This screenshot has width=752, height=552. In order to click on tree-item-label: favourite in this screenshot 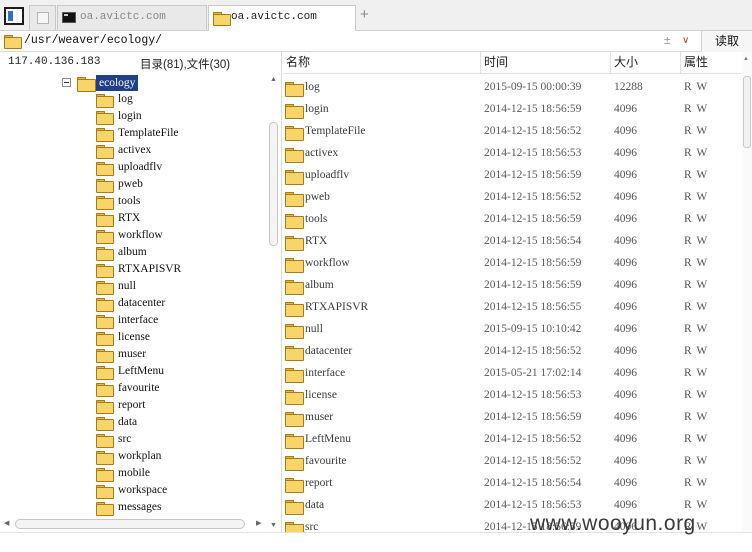, I will do `click(139, 388)`.